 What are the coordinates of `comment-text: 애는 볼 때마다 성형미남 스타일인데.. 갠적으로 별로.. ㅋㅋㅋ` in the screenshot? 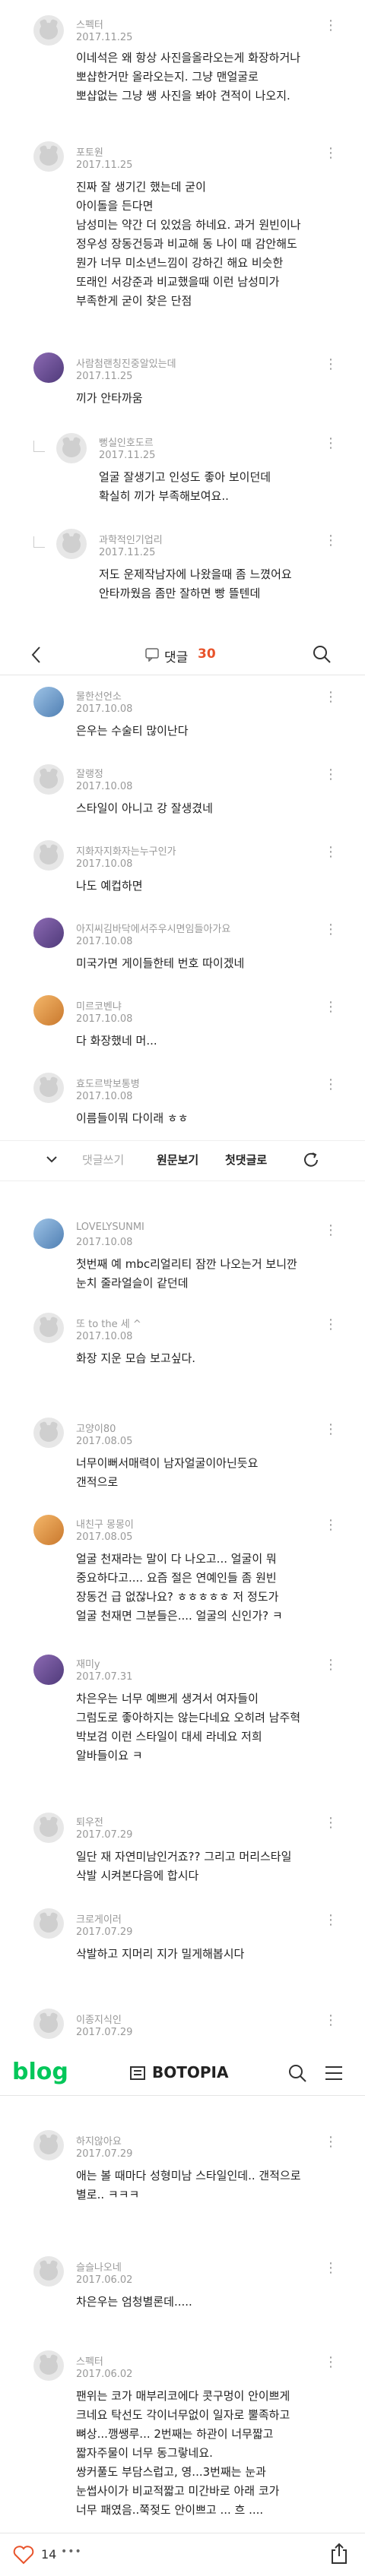 It's located at (188, 2185).